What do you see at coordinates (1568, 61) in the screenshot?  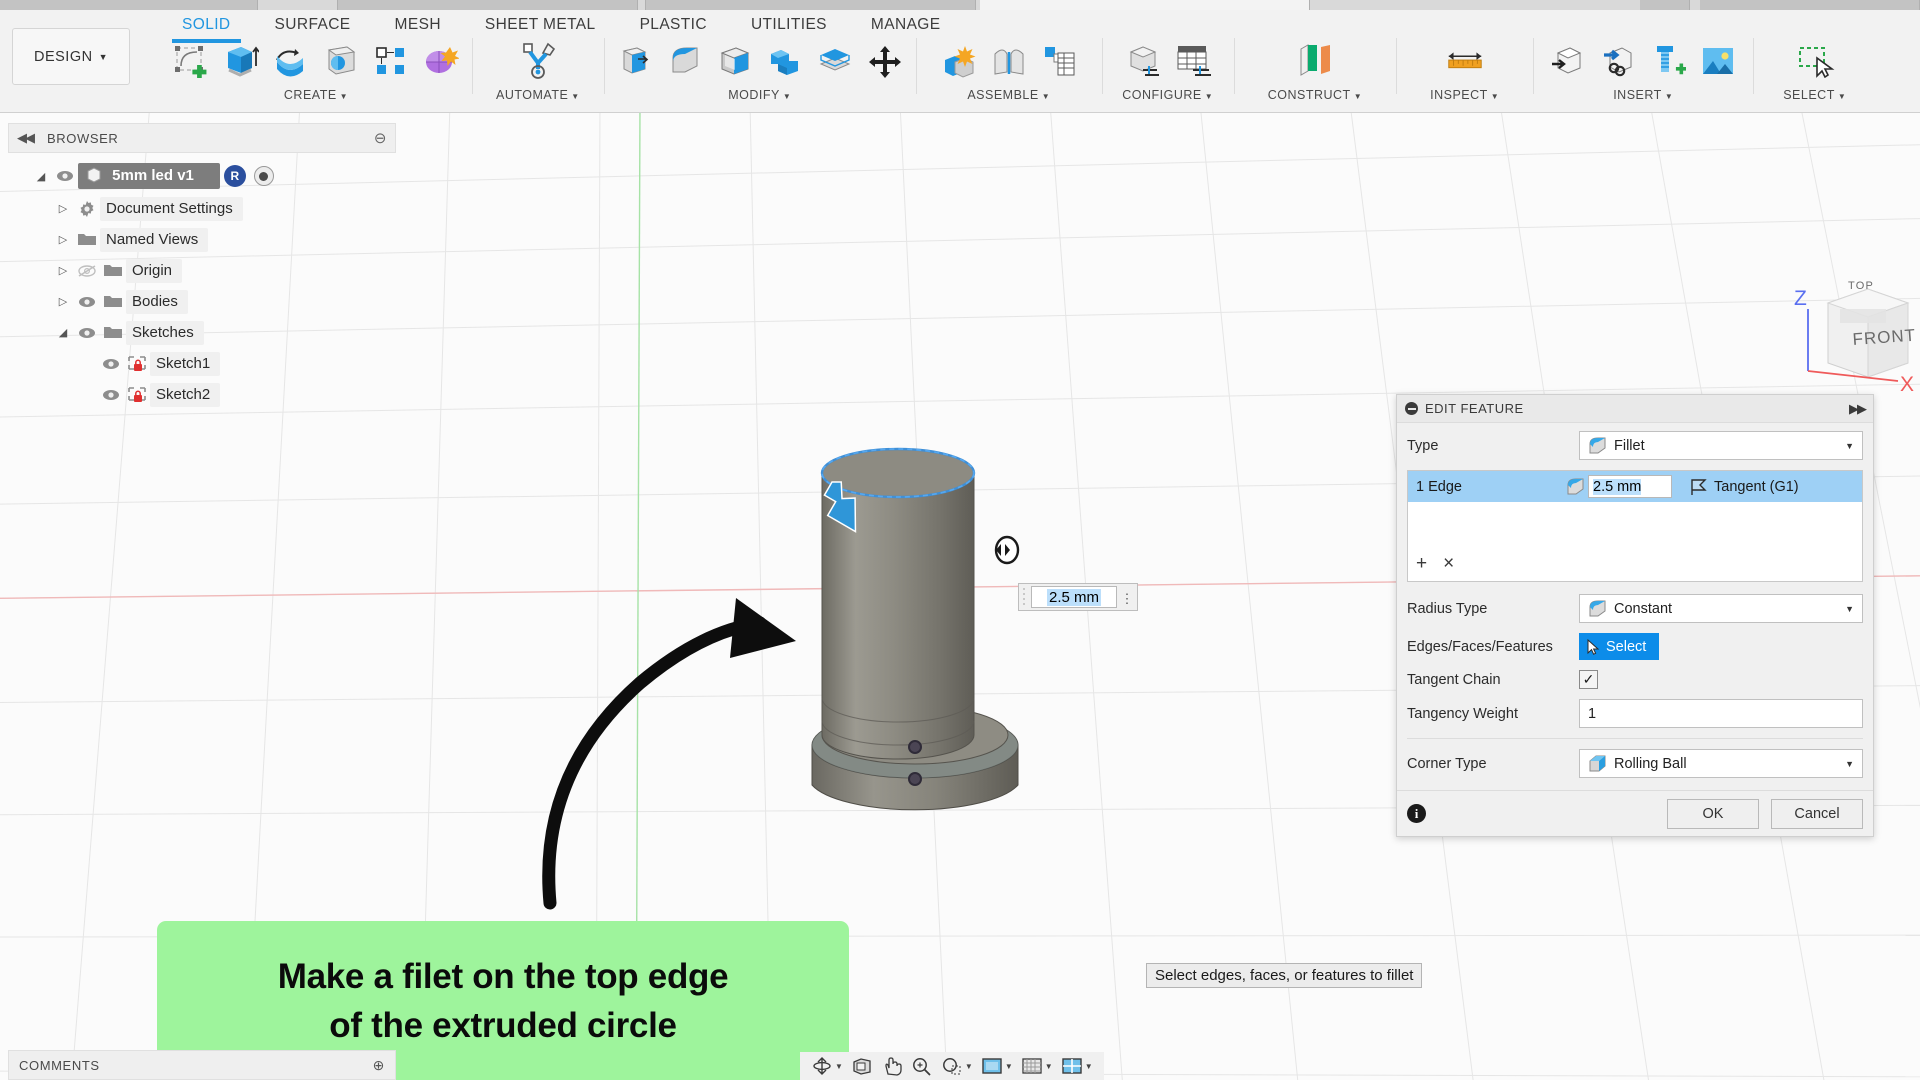 I see `insert-derive-icon` at bounding box center [1568, 61].